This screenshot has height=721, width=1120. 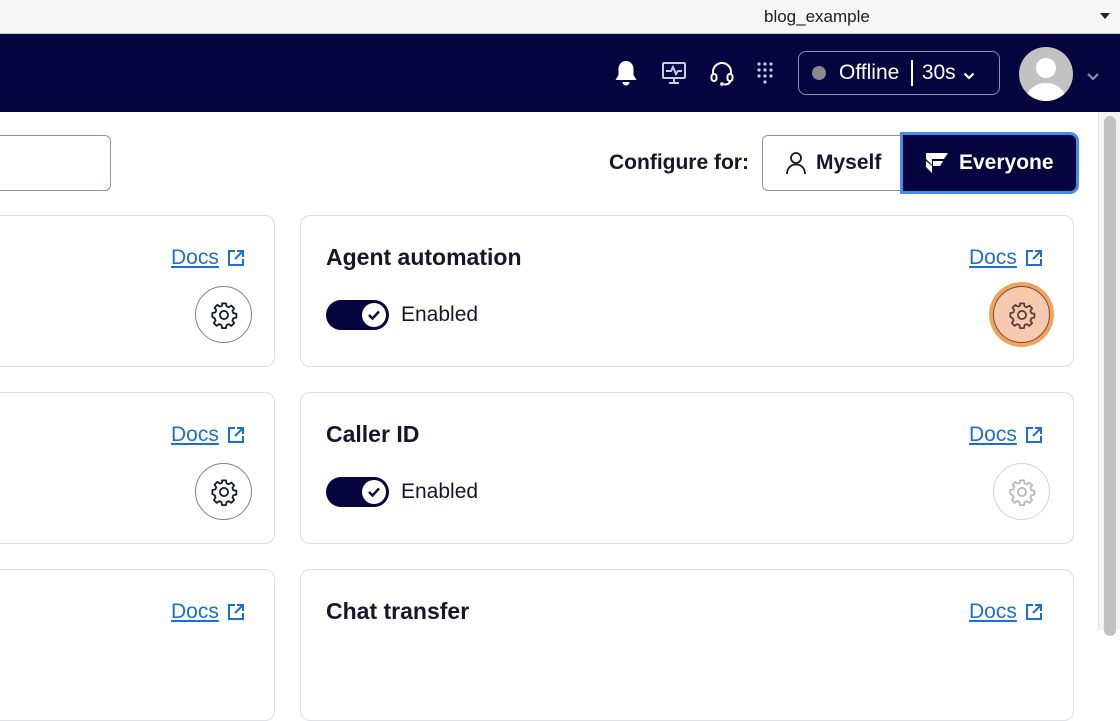 What do you see at coordinates (373, 434) in the screenshot?
I see `card-title: Caller ID` at bounding box center [373, 434].